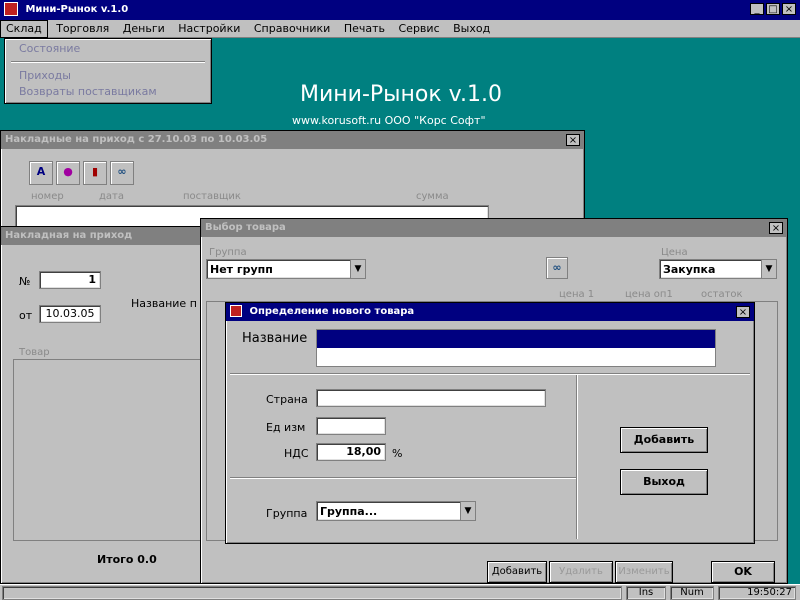 The image size is (800, 600). Describe the element at coordinates (95, 173) in the screenshot. I see `flag-icon: ▮` at that location.